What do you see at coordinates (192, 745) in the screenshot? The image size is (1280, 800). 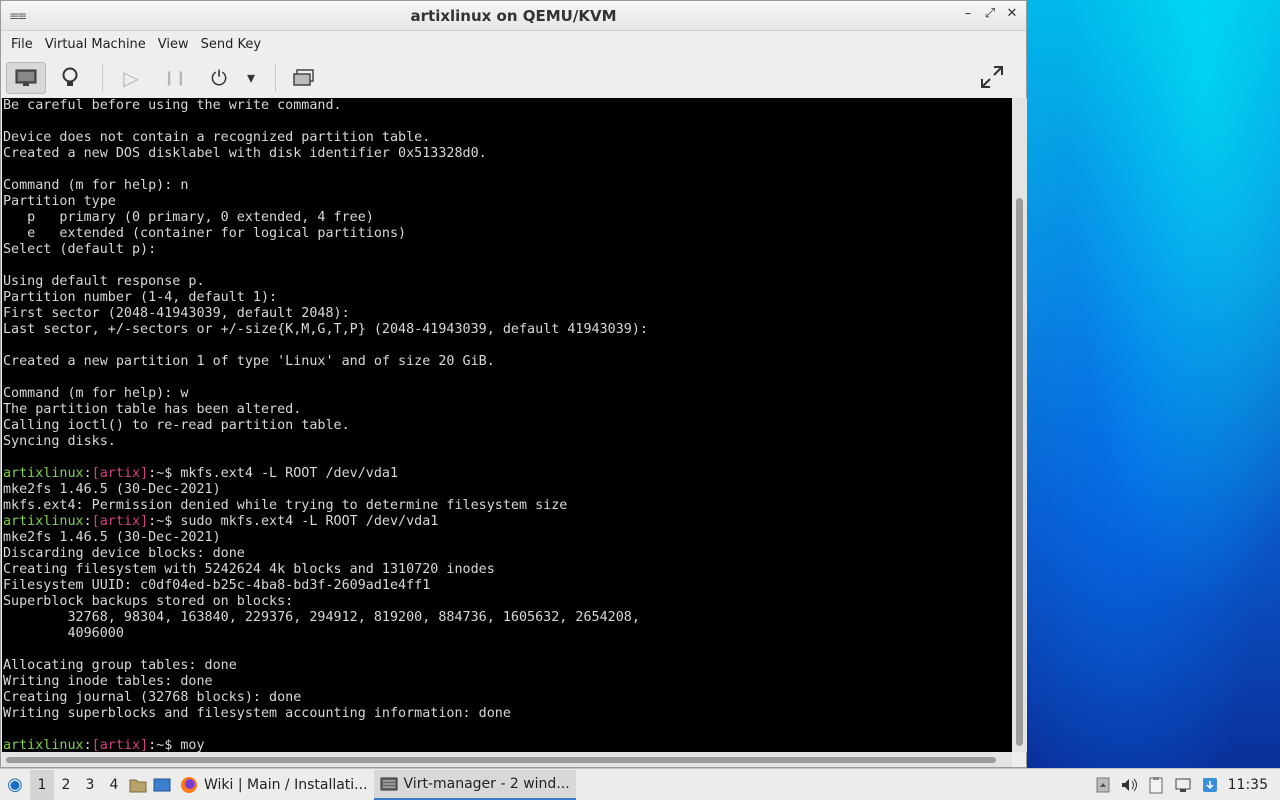 I see `prompt-command: moy` at bounding box center [192, 745].